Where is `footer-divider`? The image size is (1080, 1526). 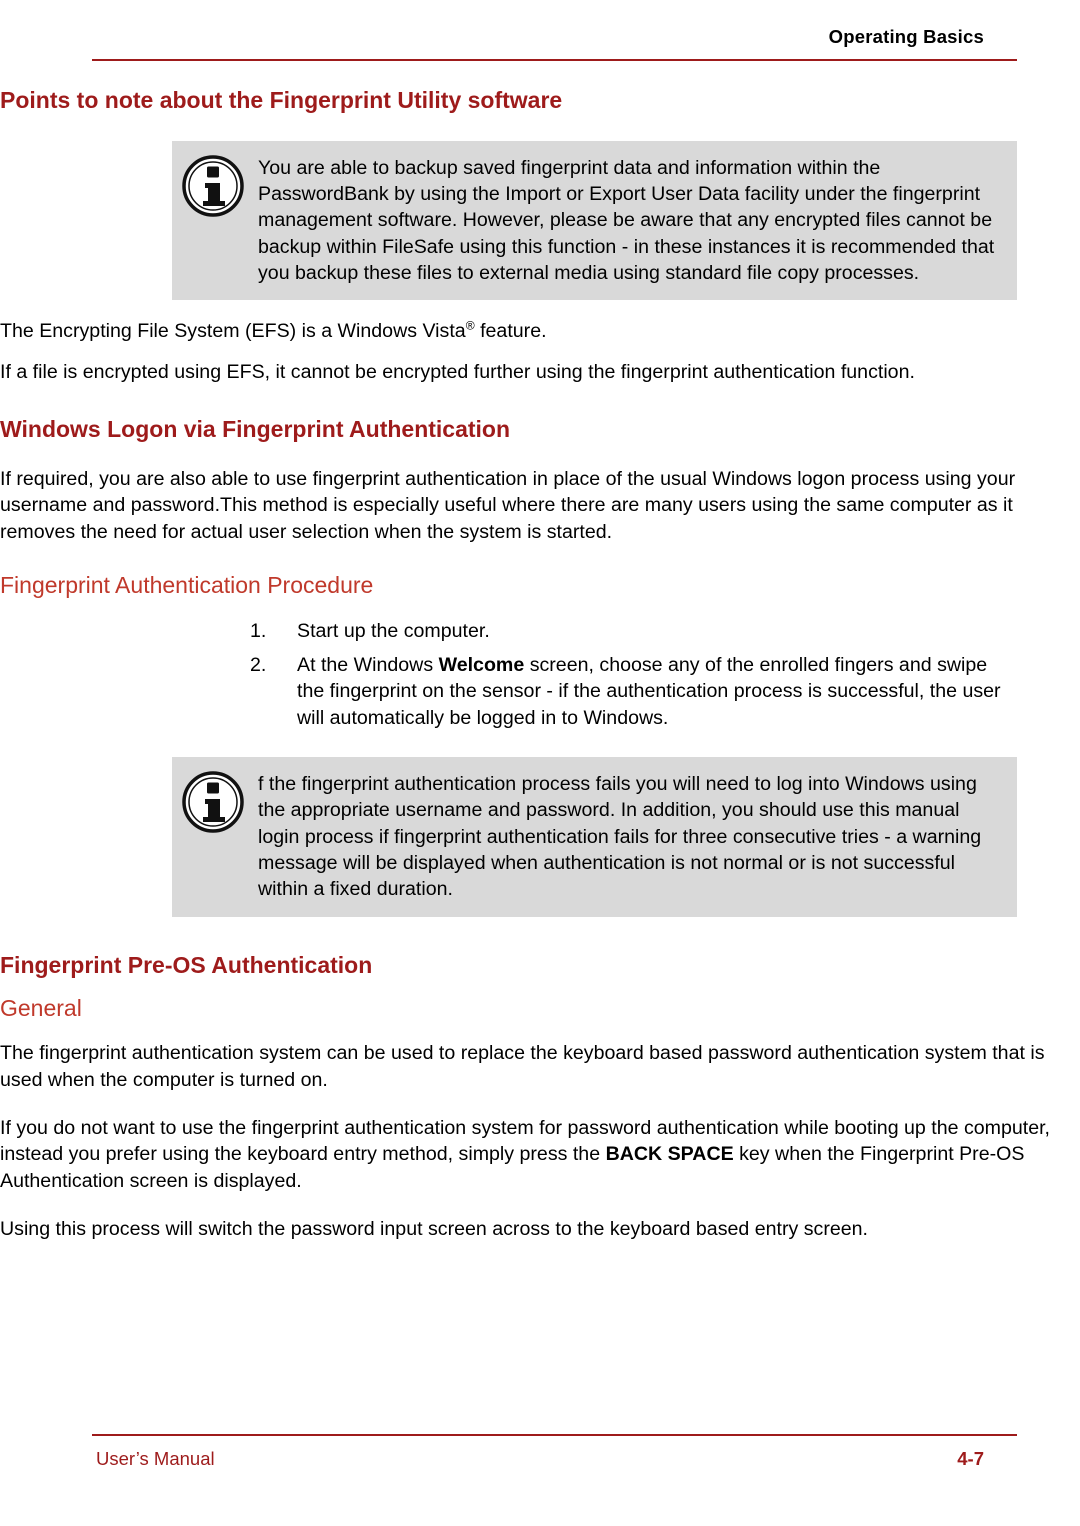
footer-divider is located at coordinates (554, 1435).